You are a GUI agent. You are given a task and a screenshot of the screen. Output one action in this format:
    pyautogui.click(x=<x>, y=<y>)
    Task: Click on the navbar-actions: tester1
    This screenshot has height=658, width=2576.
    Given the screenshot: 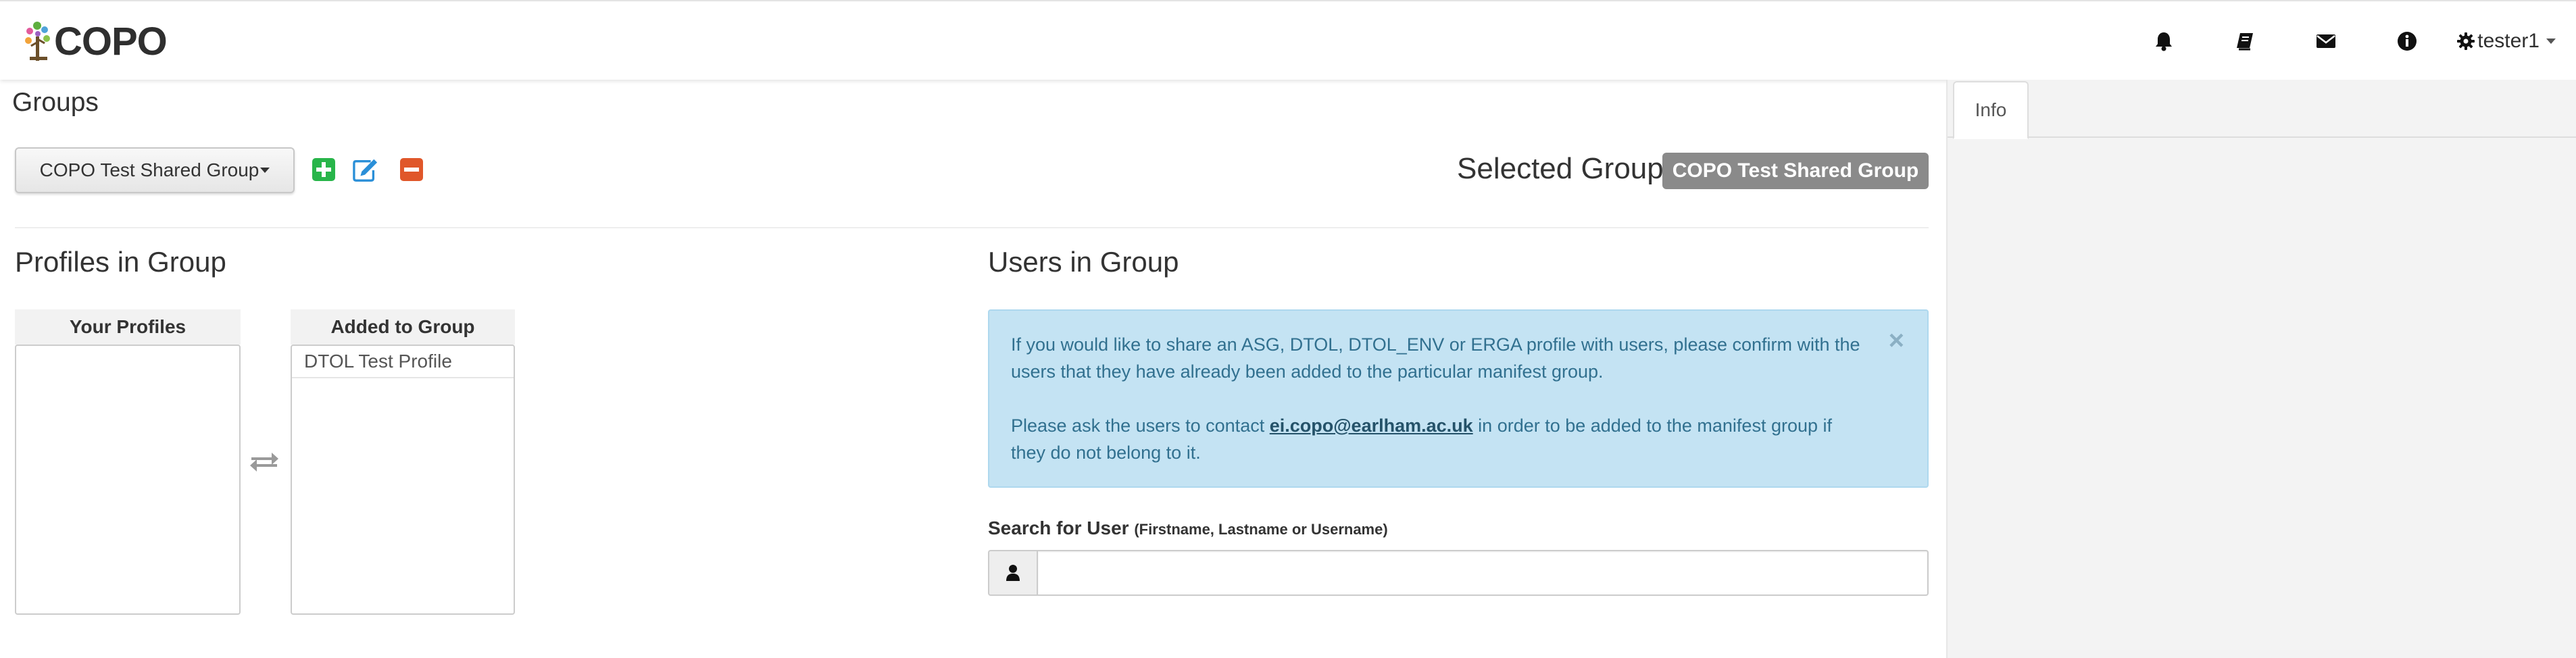 What is the action you would take?
    pyautogui.click(x=2350, y=41)
    